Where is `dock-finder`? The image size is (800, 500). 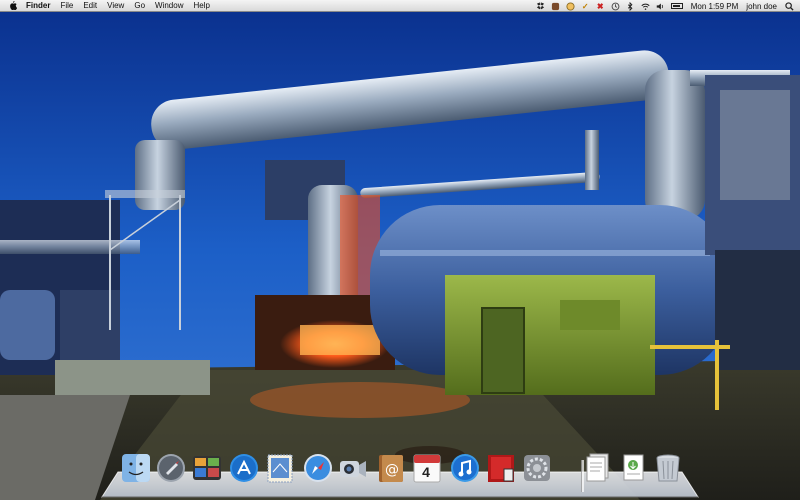
dock-finder is located at coordinates (136, 470).